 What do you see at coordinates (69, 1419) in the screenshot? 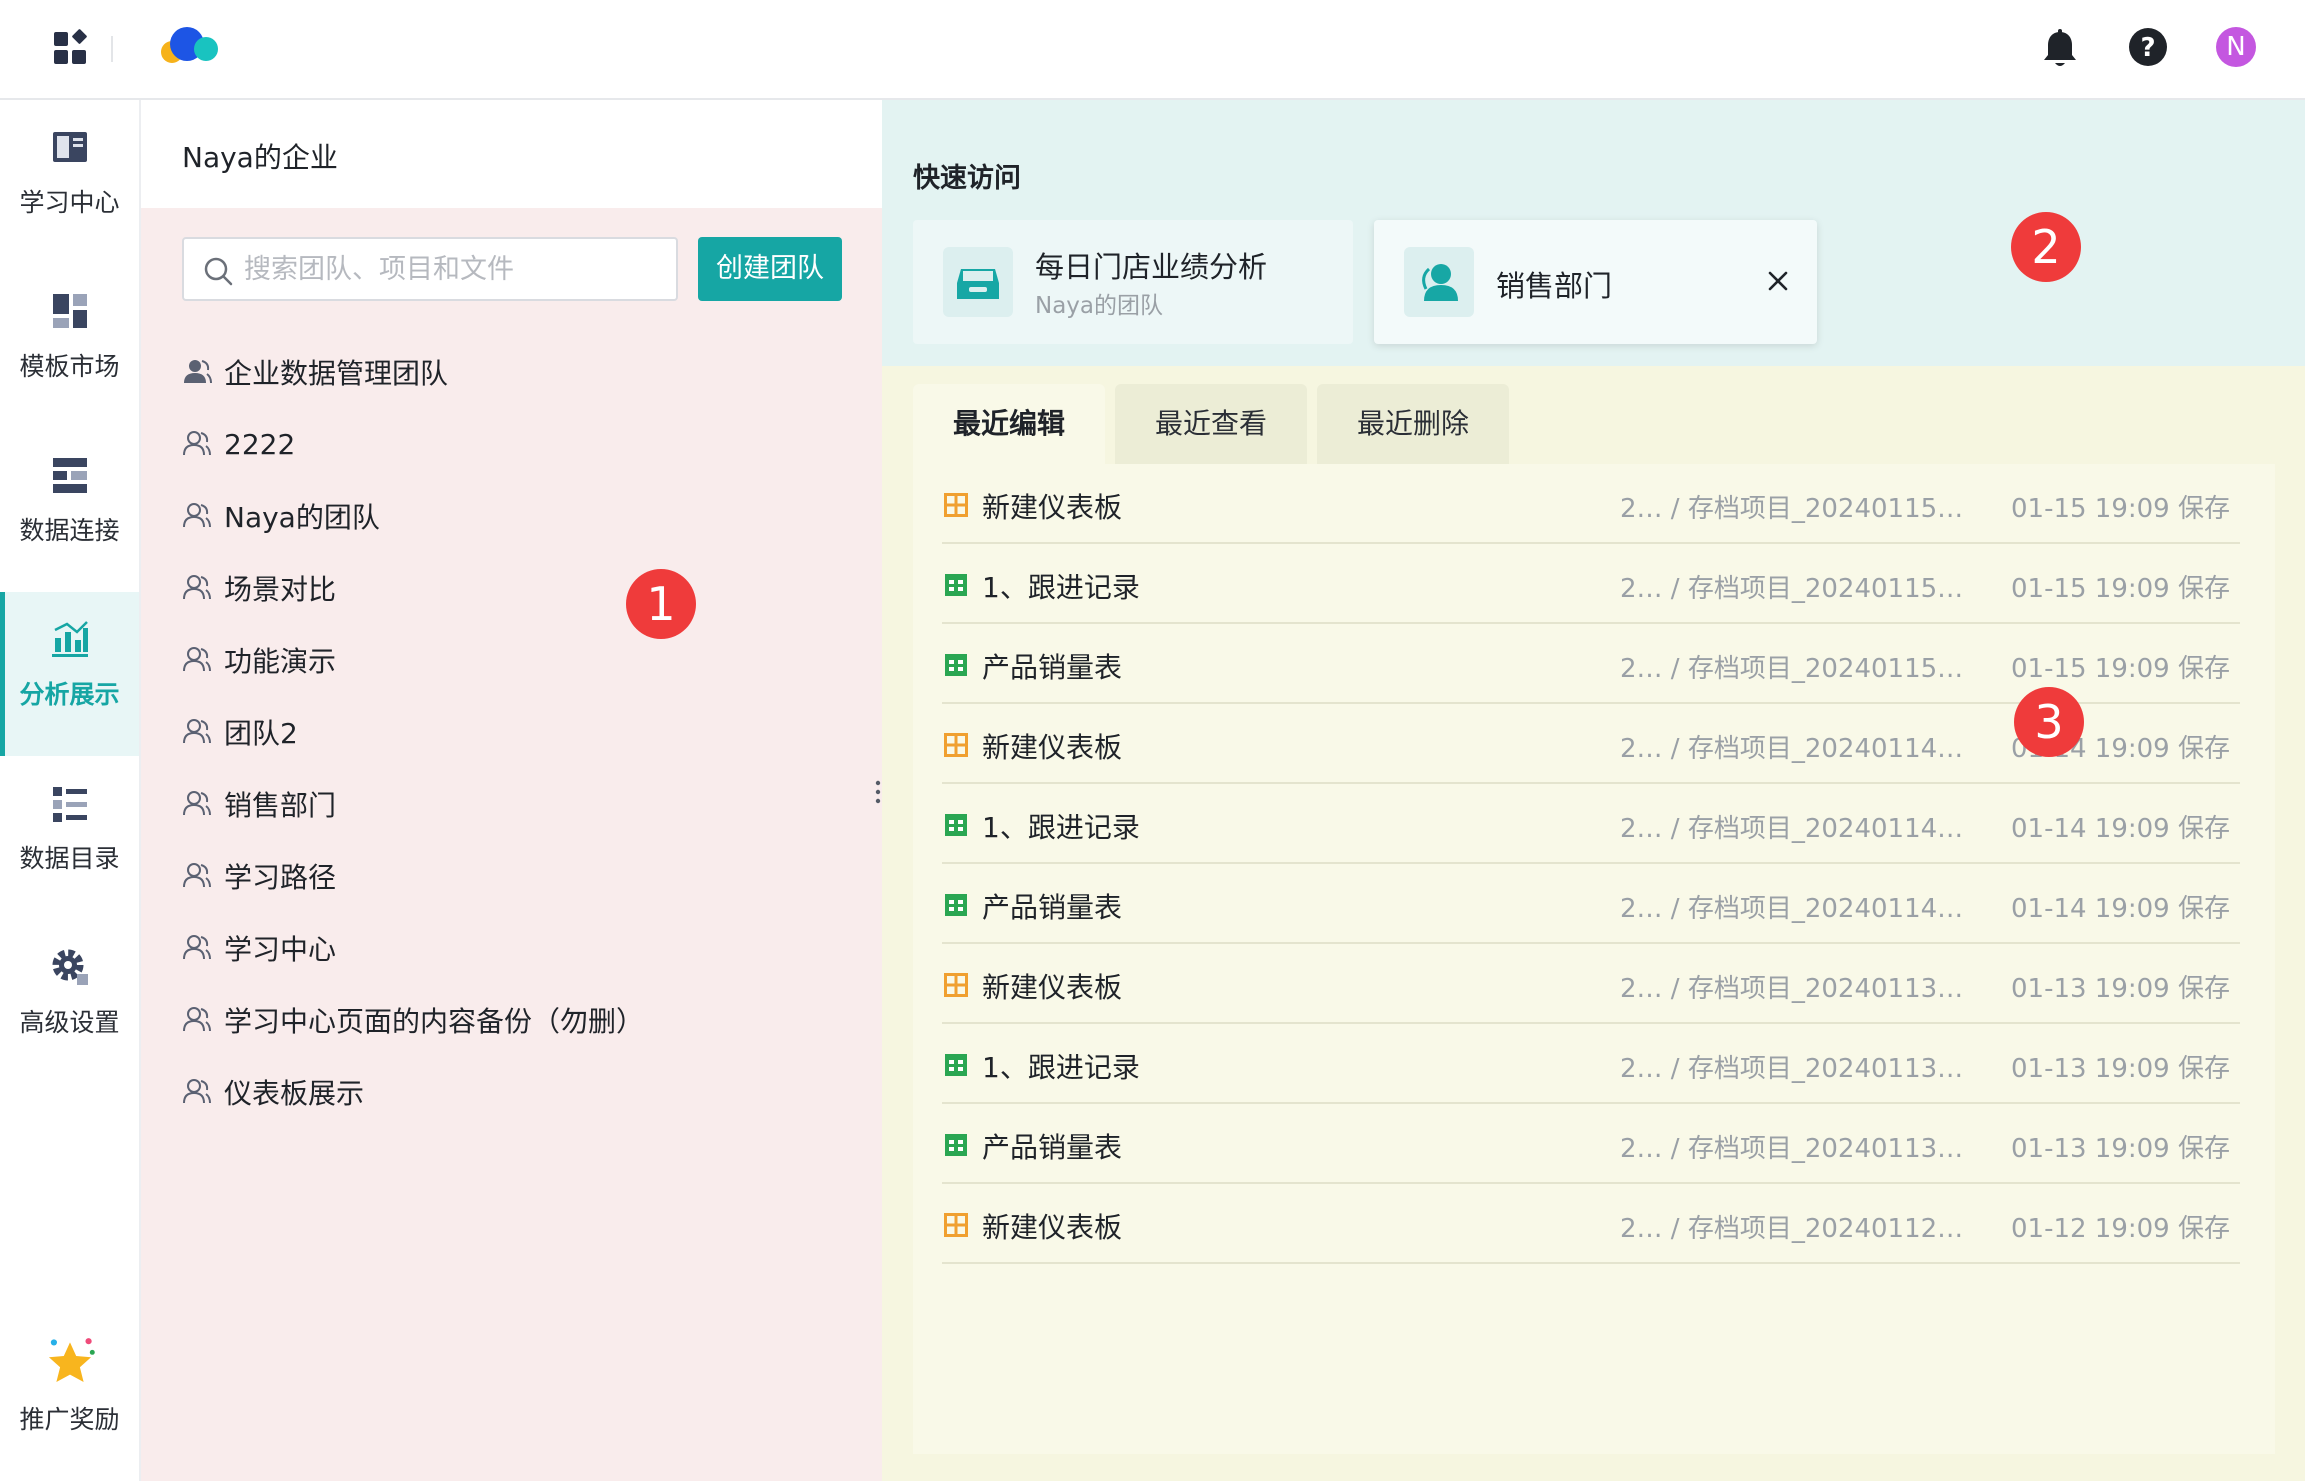
I see `rail-item-label: 推广奖励` at bounding box center [69, 1419].